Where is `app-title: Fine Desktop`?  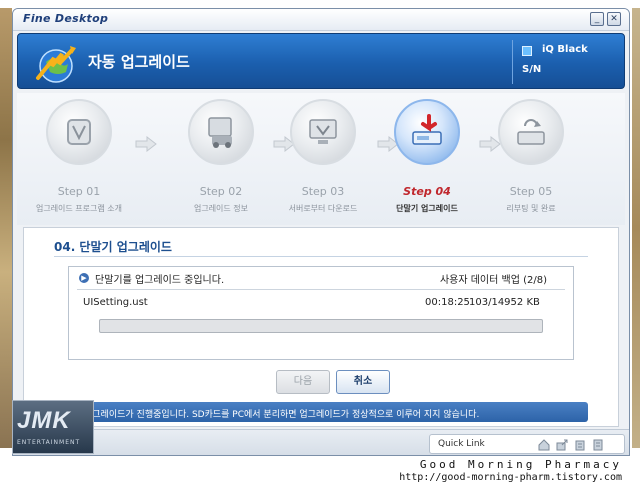
app-title: Fine Desktop is located at coordinates (66, 18).